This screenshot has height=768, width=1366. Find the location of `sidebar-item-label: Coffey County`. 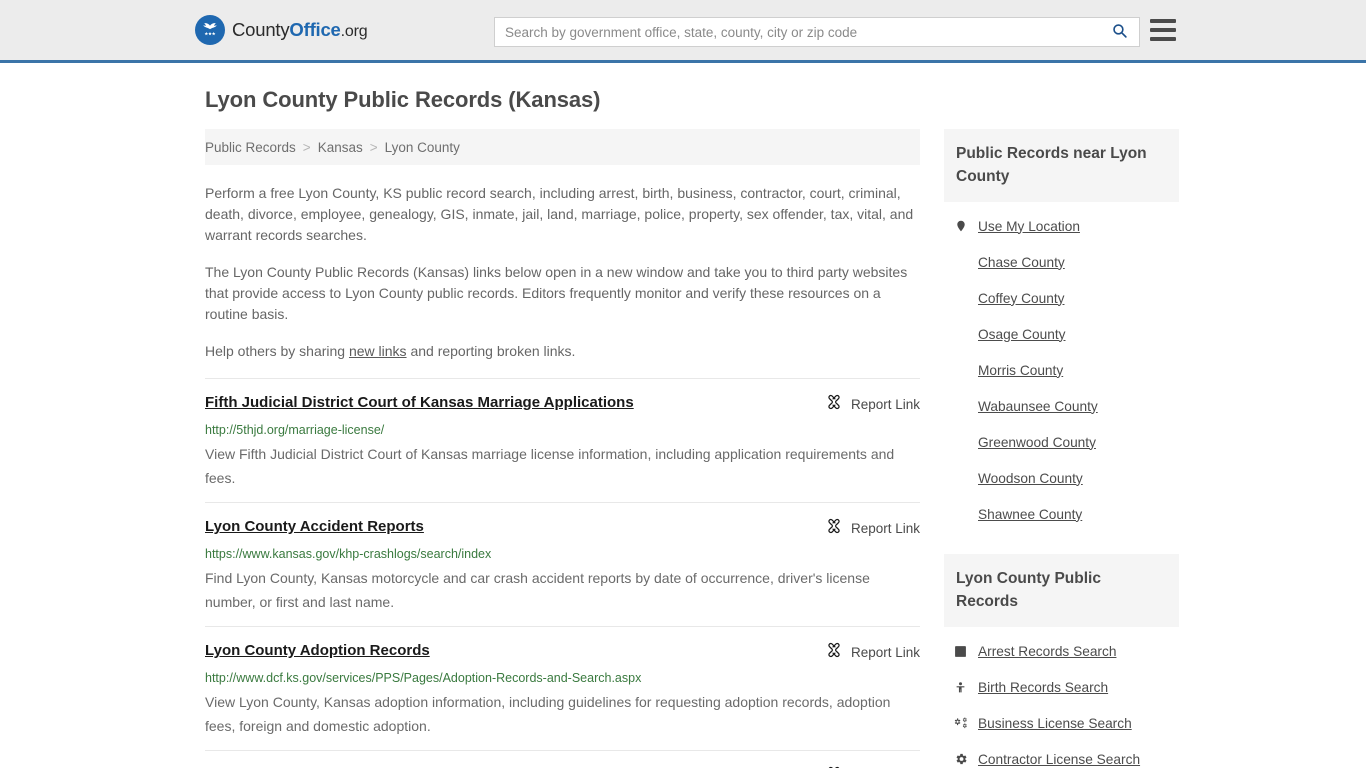

sidebar-item-label: Coffey County is located at coordinates (1021, 298).